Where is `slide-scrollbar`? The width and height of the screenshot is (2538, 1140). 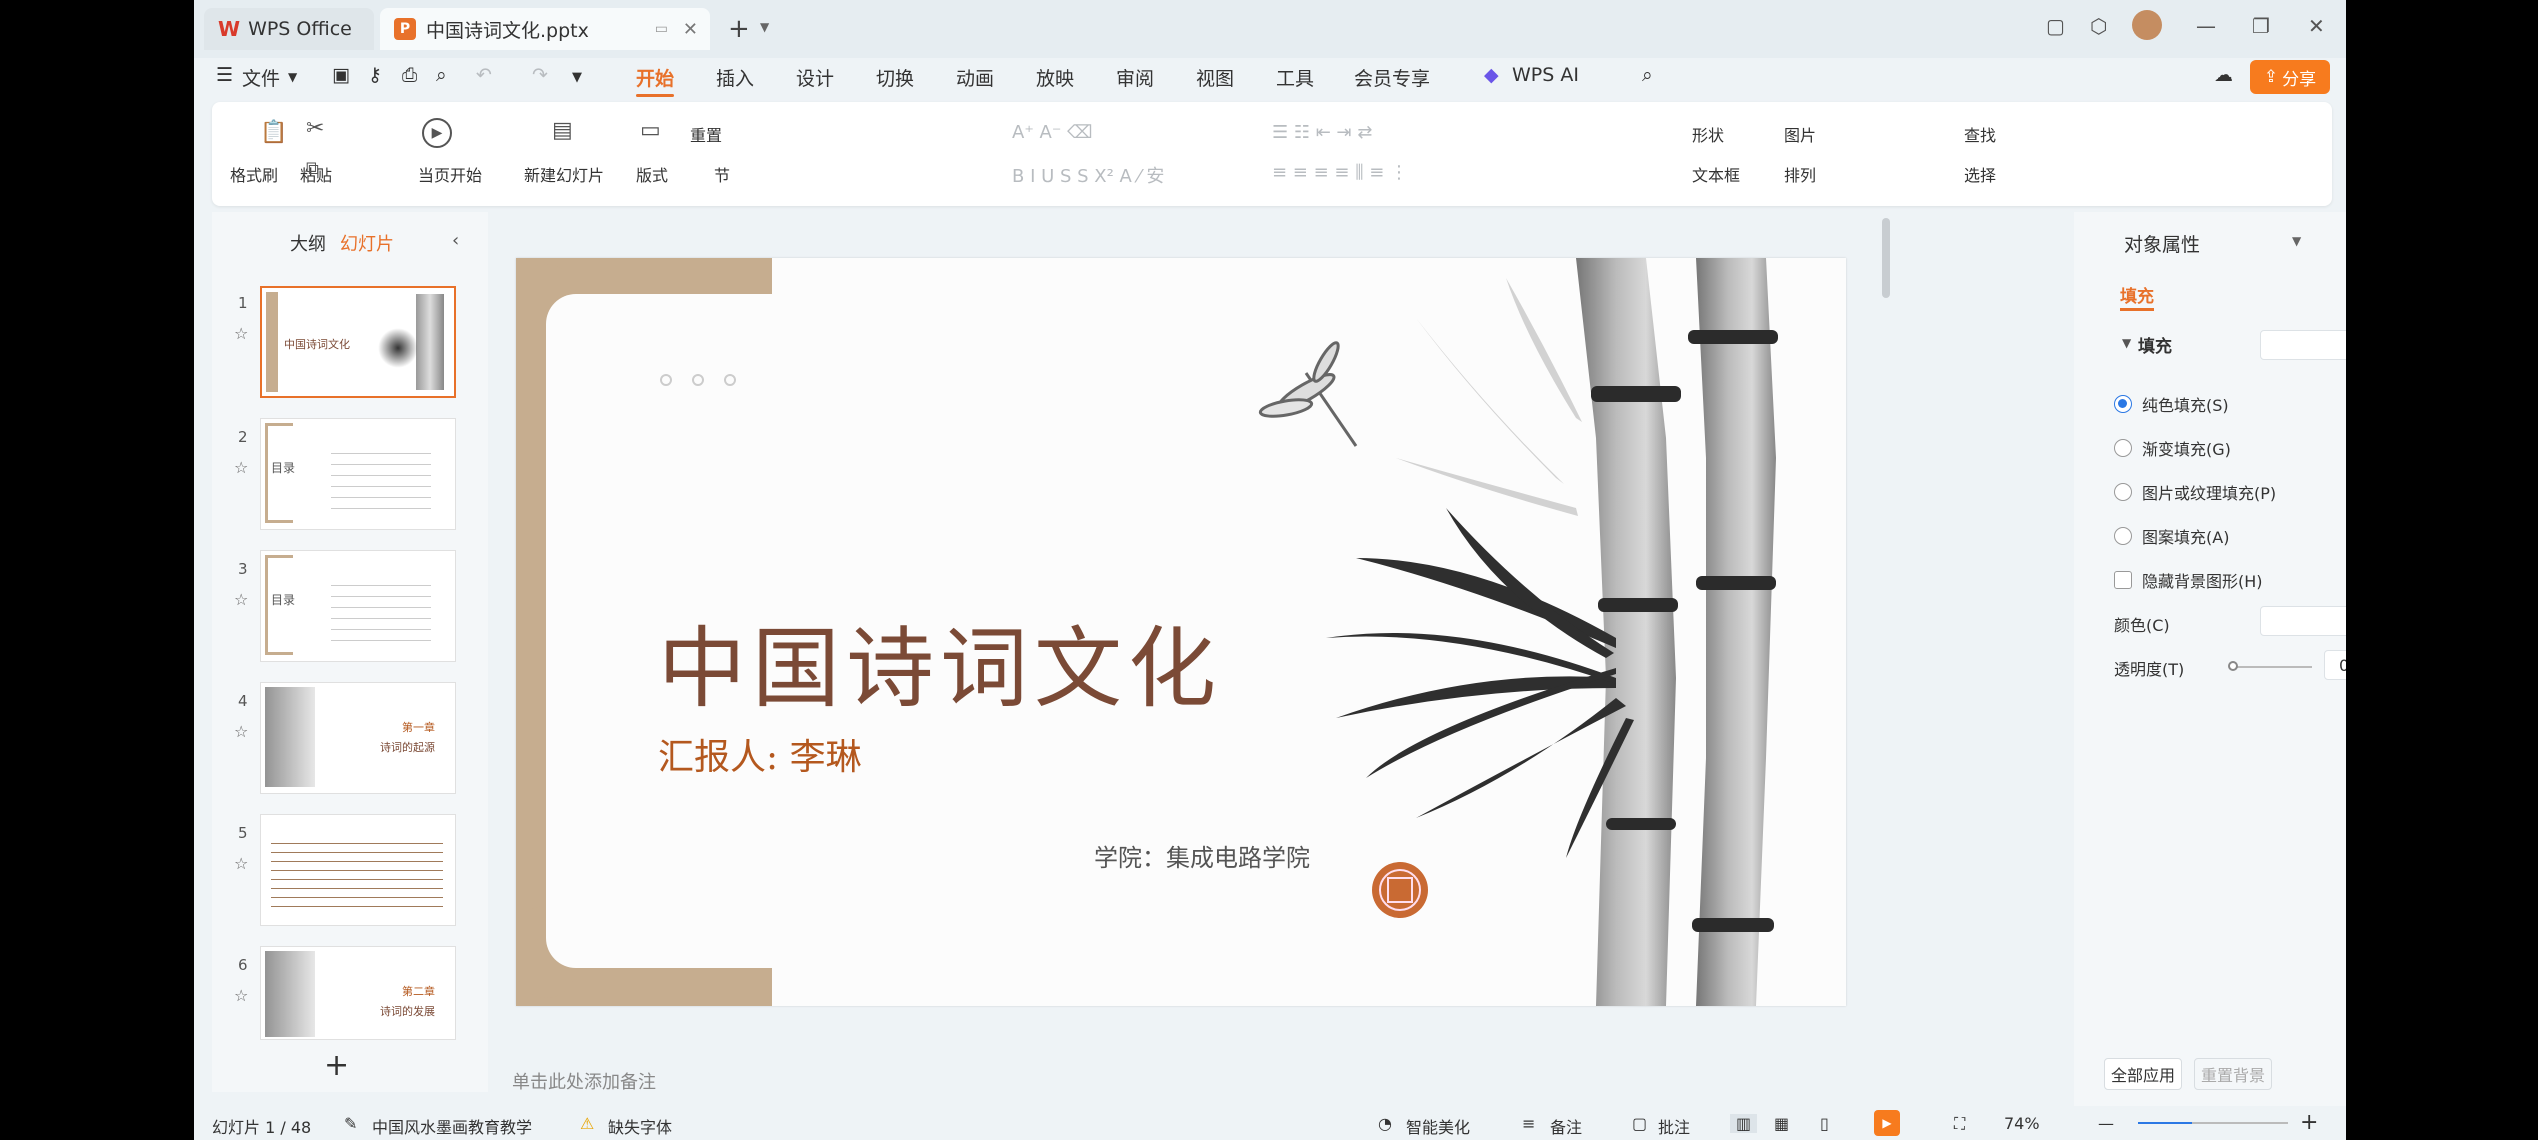
slide-scrollbar is located at coordinates (1886, 258).